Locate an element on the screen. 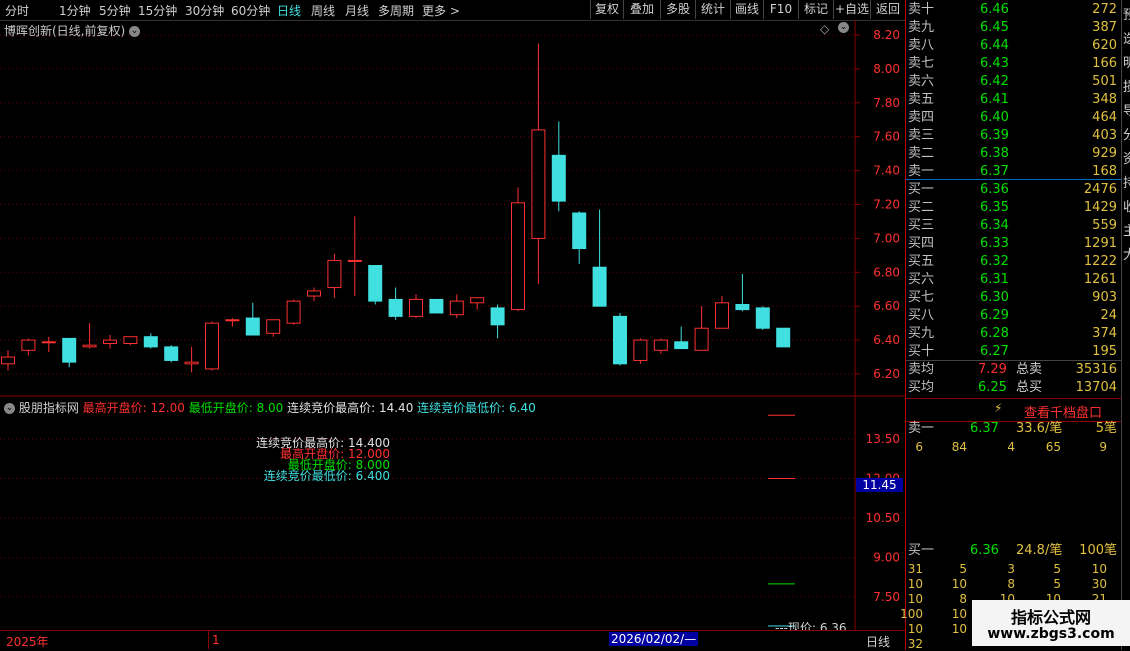 This screenshot has height=651, width=1130. orderbook-row: 卖十 6.46 272 is located at coordinates (1013, 10).